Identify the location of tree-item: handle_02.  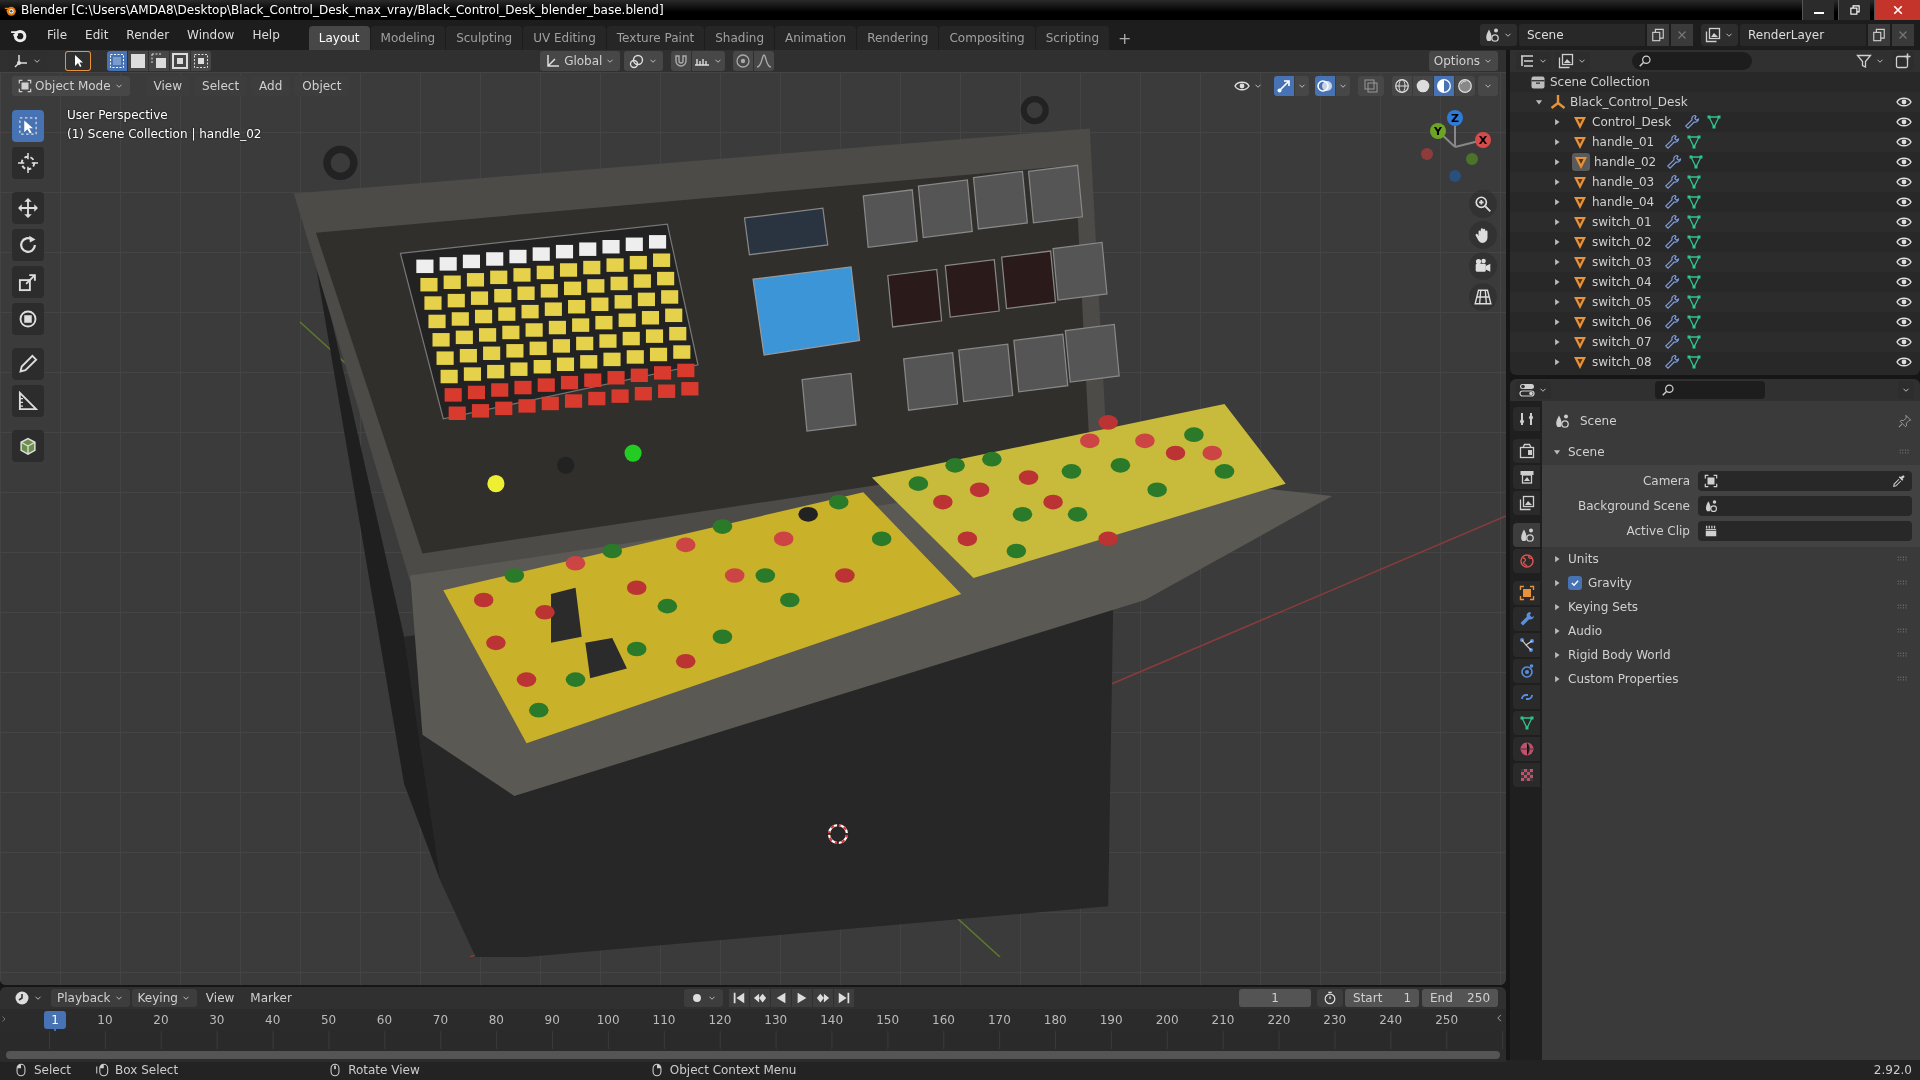
(1630, 162).